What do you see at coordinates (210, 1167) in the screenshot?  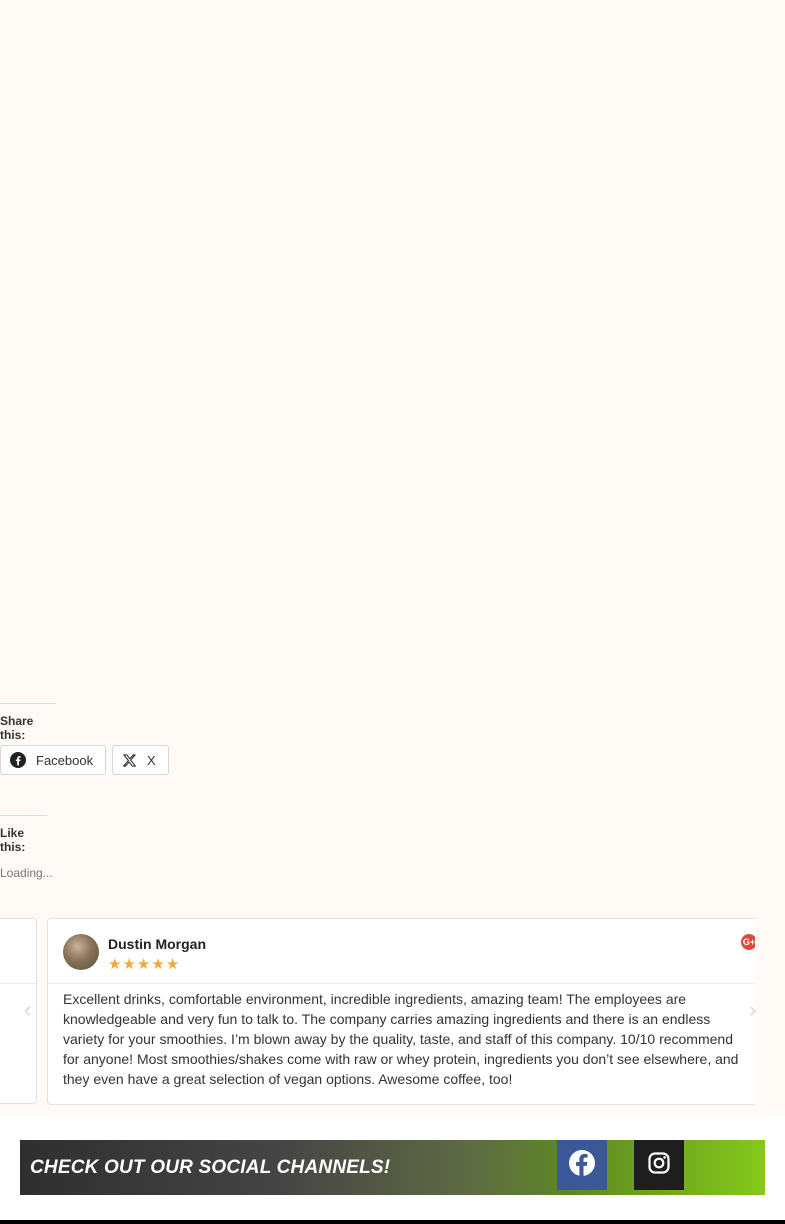 I see `social-heading: CHECK OUT OUR SOCIAL CHANNELS!` at bounding box center [210, 1167].